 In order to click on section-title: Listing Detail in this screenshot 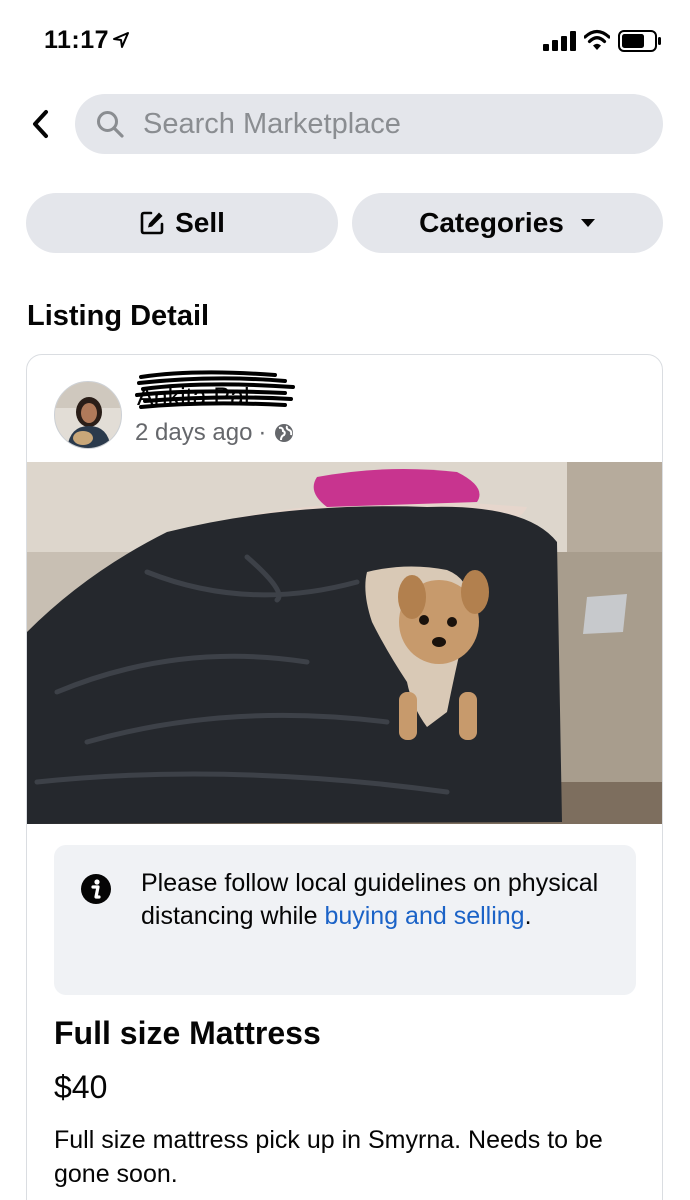, I will do `click(118, 316)`.